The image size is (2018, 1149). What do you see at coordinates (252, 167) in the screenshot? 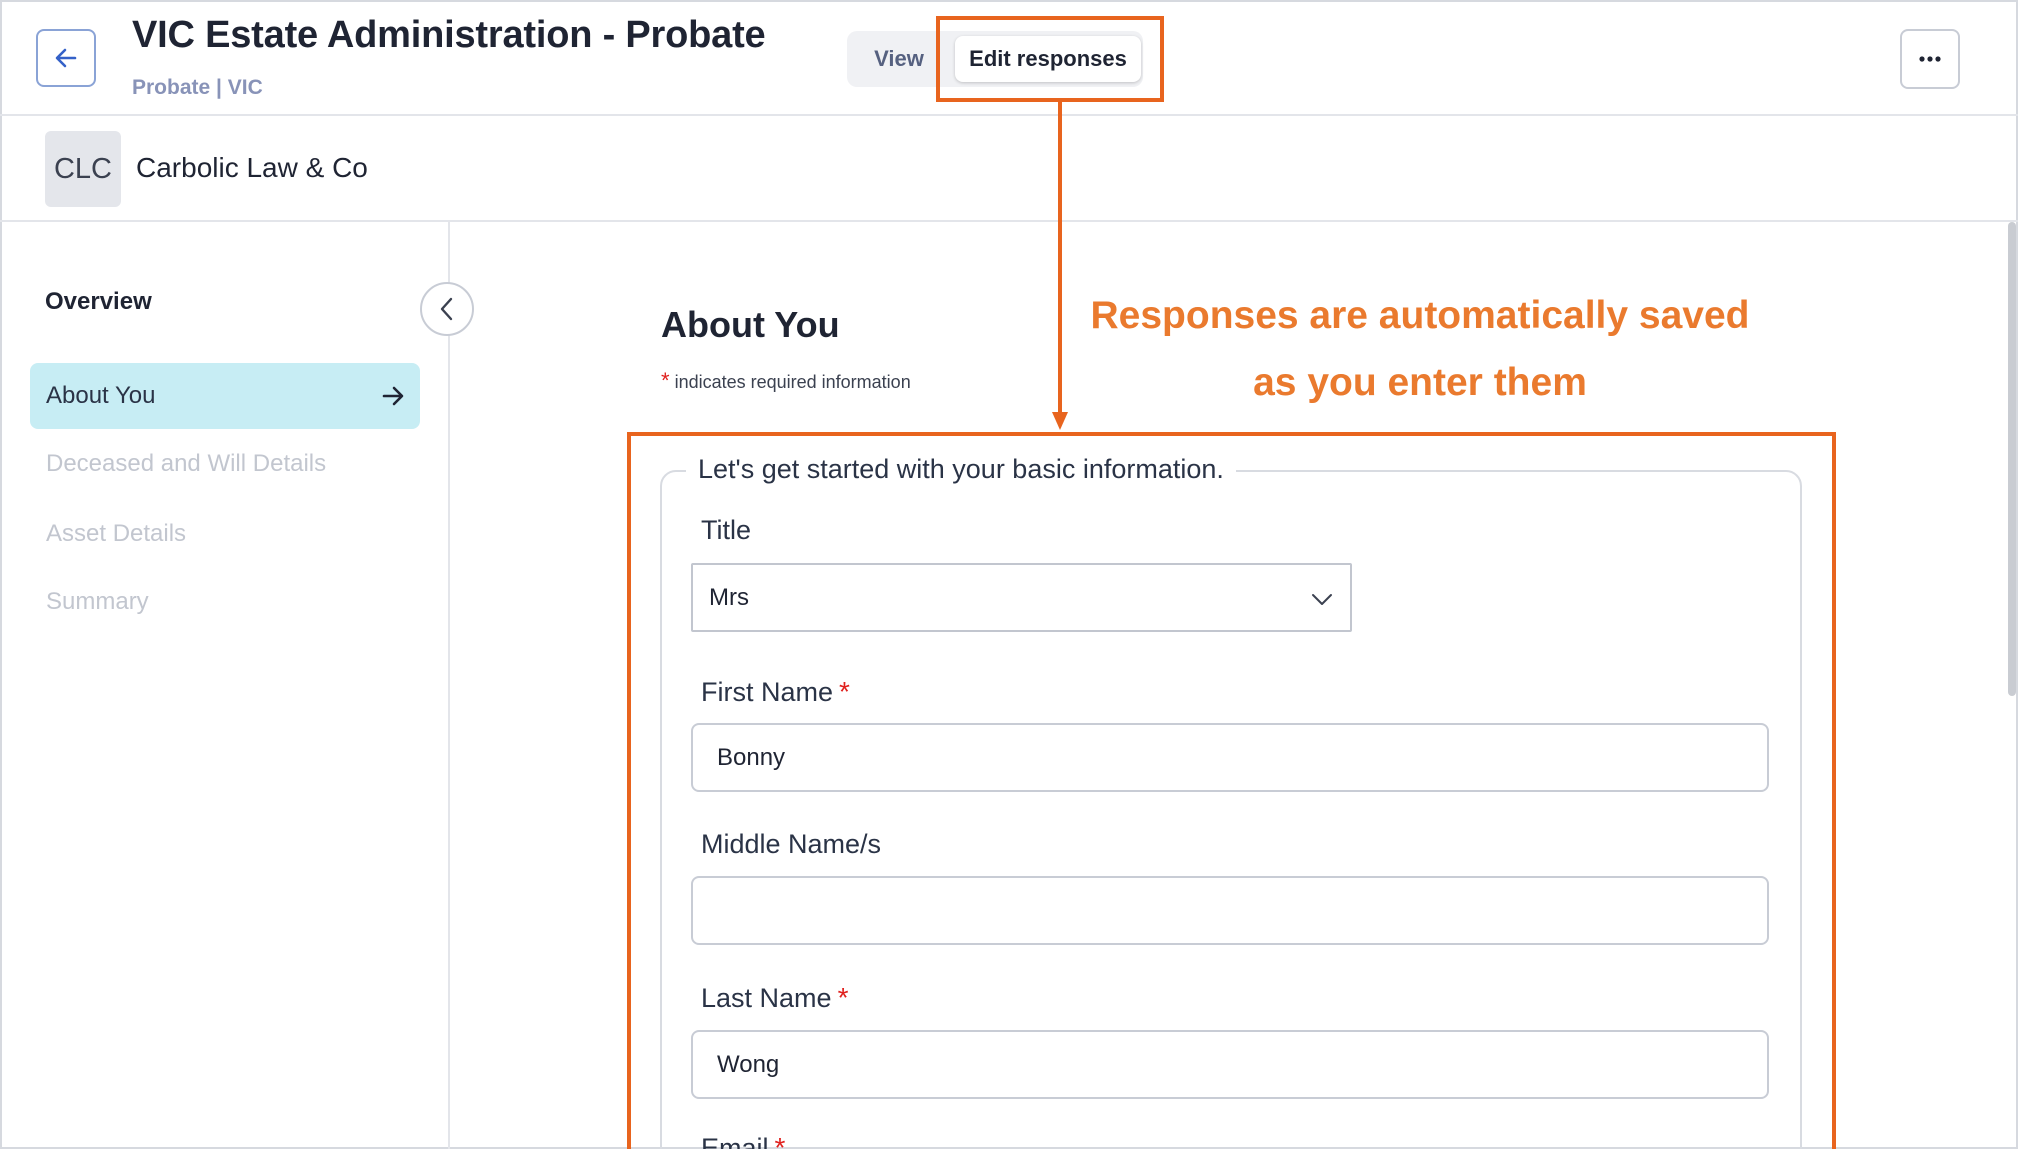
I see `firm-name: Carbolic Law & Co` at bounding box center [252, 167].